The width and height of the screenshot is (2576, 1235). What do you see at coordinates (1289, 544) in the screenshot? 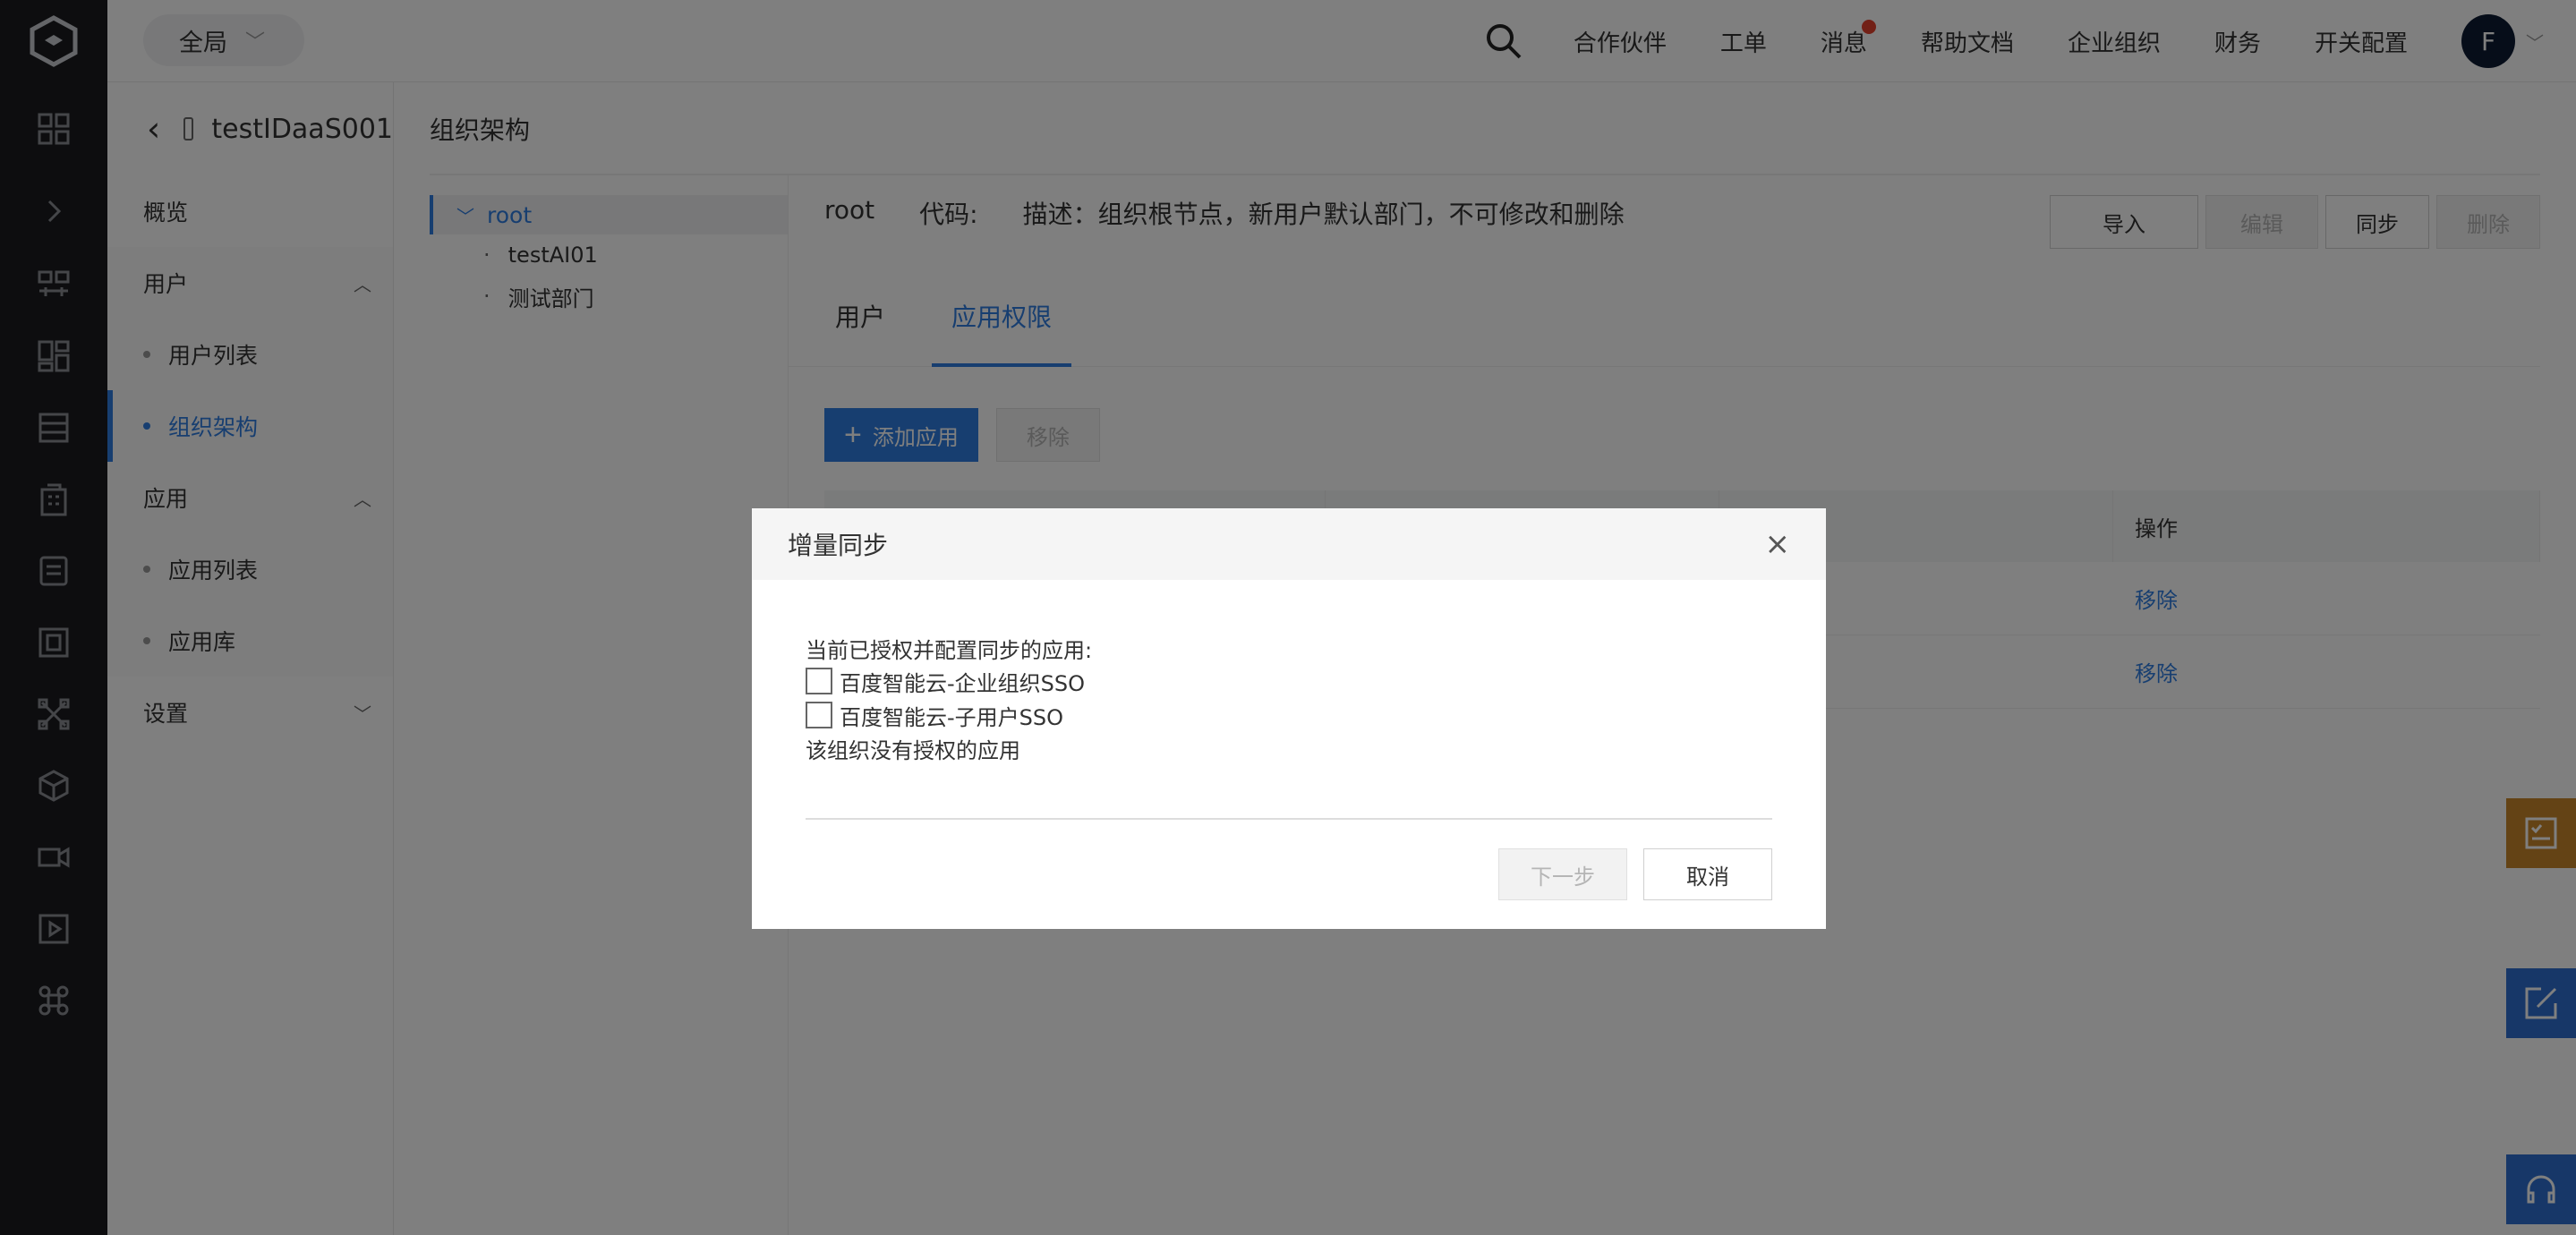
I see `dialog-header: 增量同步 ×` at bounding box center [1289, 544].